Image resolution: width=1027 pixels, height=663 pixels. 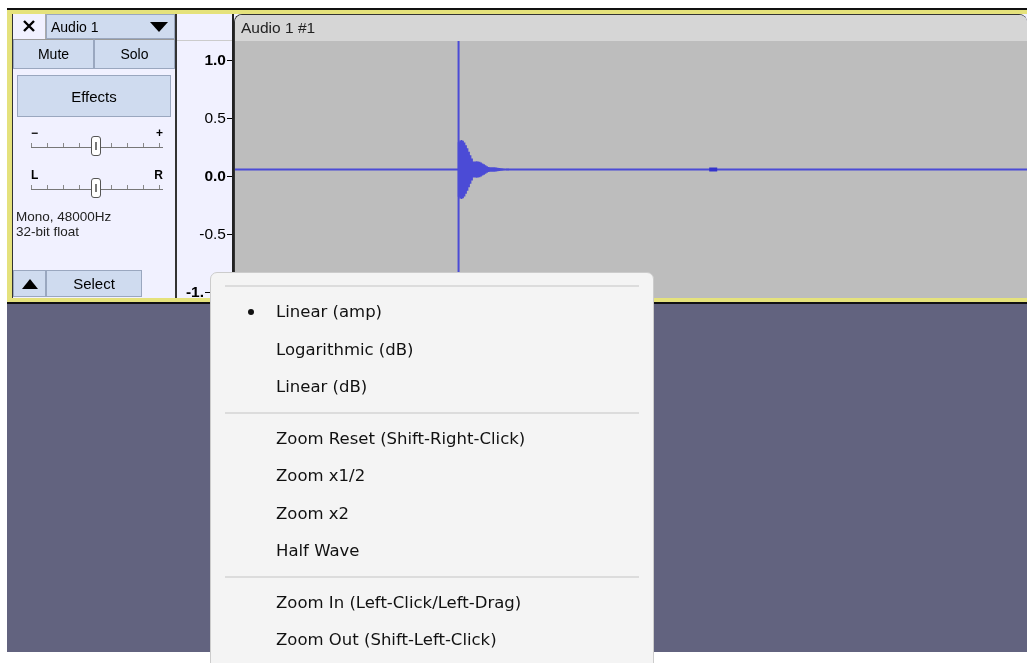 I want to click on track-toggle-button: Mute, so click(x=53, y=54).